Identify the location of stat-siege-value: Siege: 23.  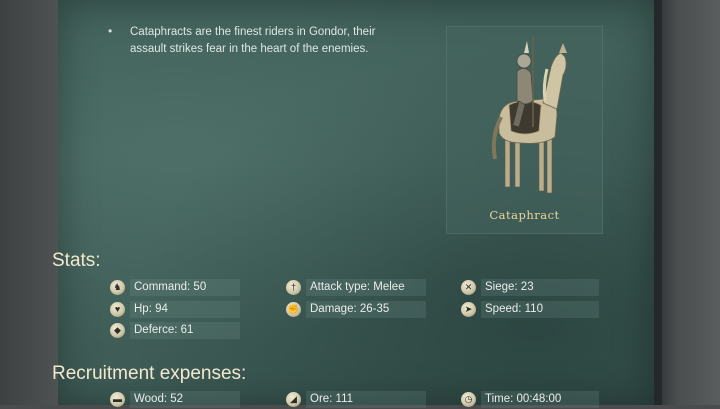
(540, 287).